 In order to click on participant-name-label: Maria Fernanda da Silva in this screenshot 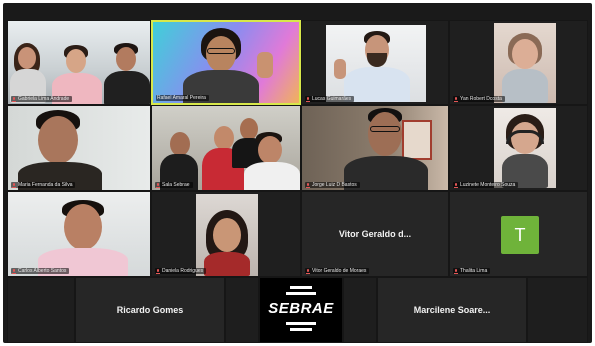, I will do `click(43, 185)`.